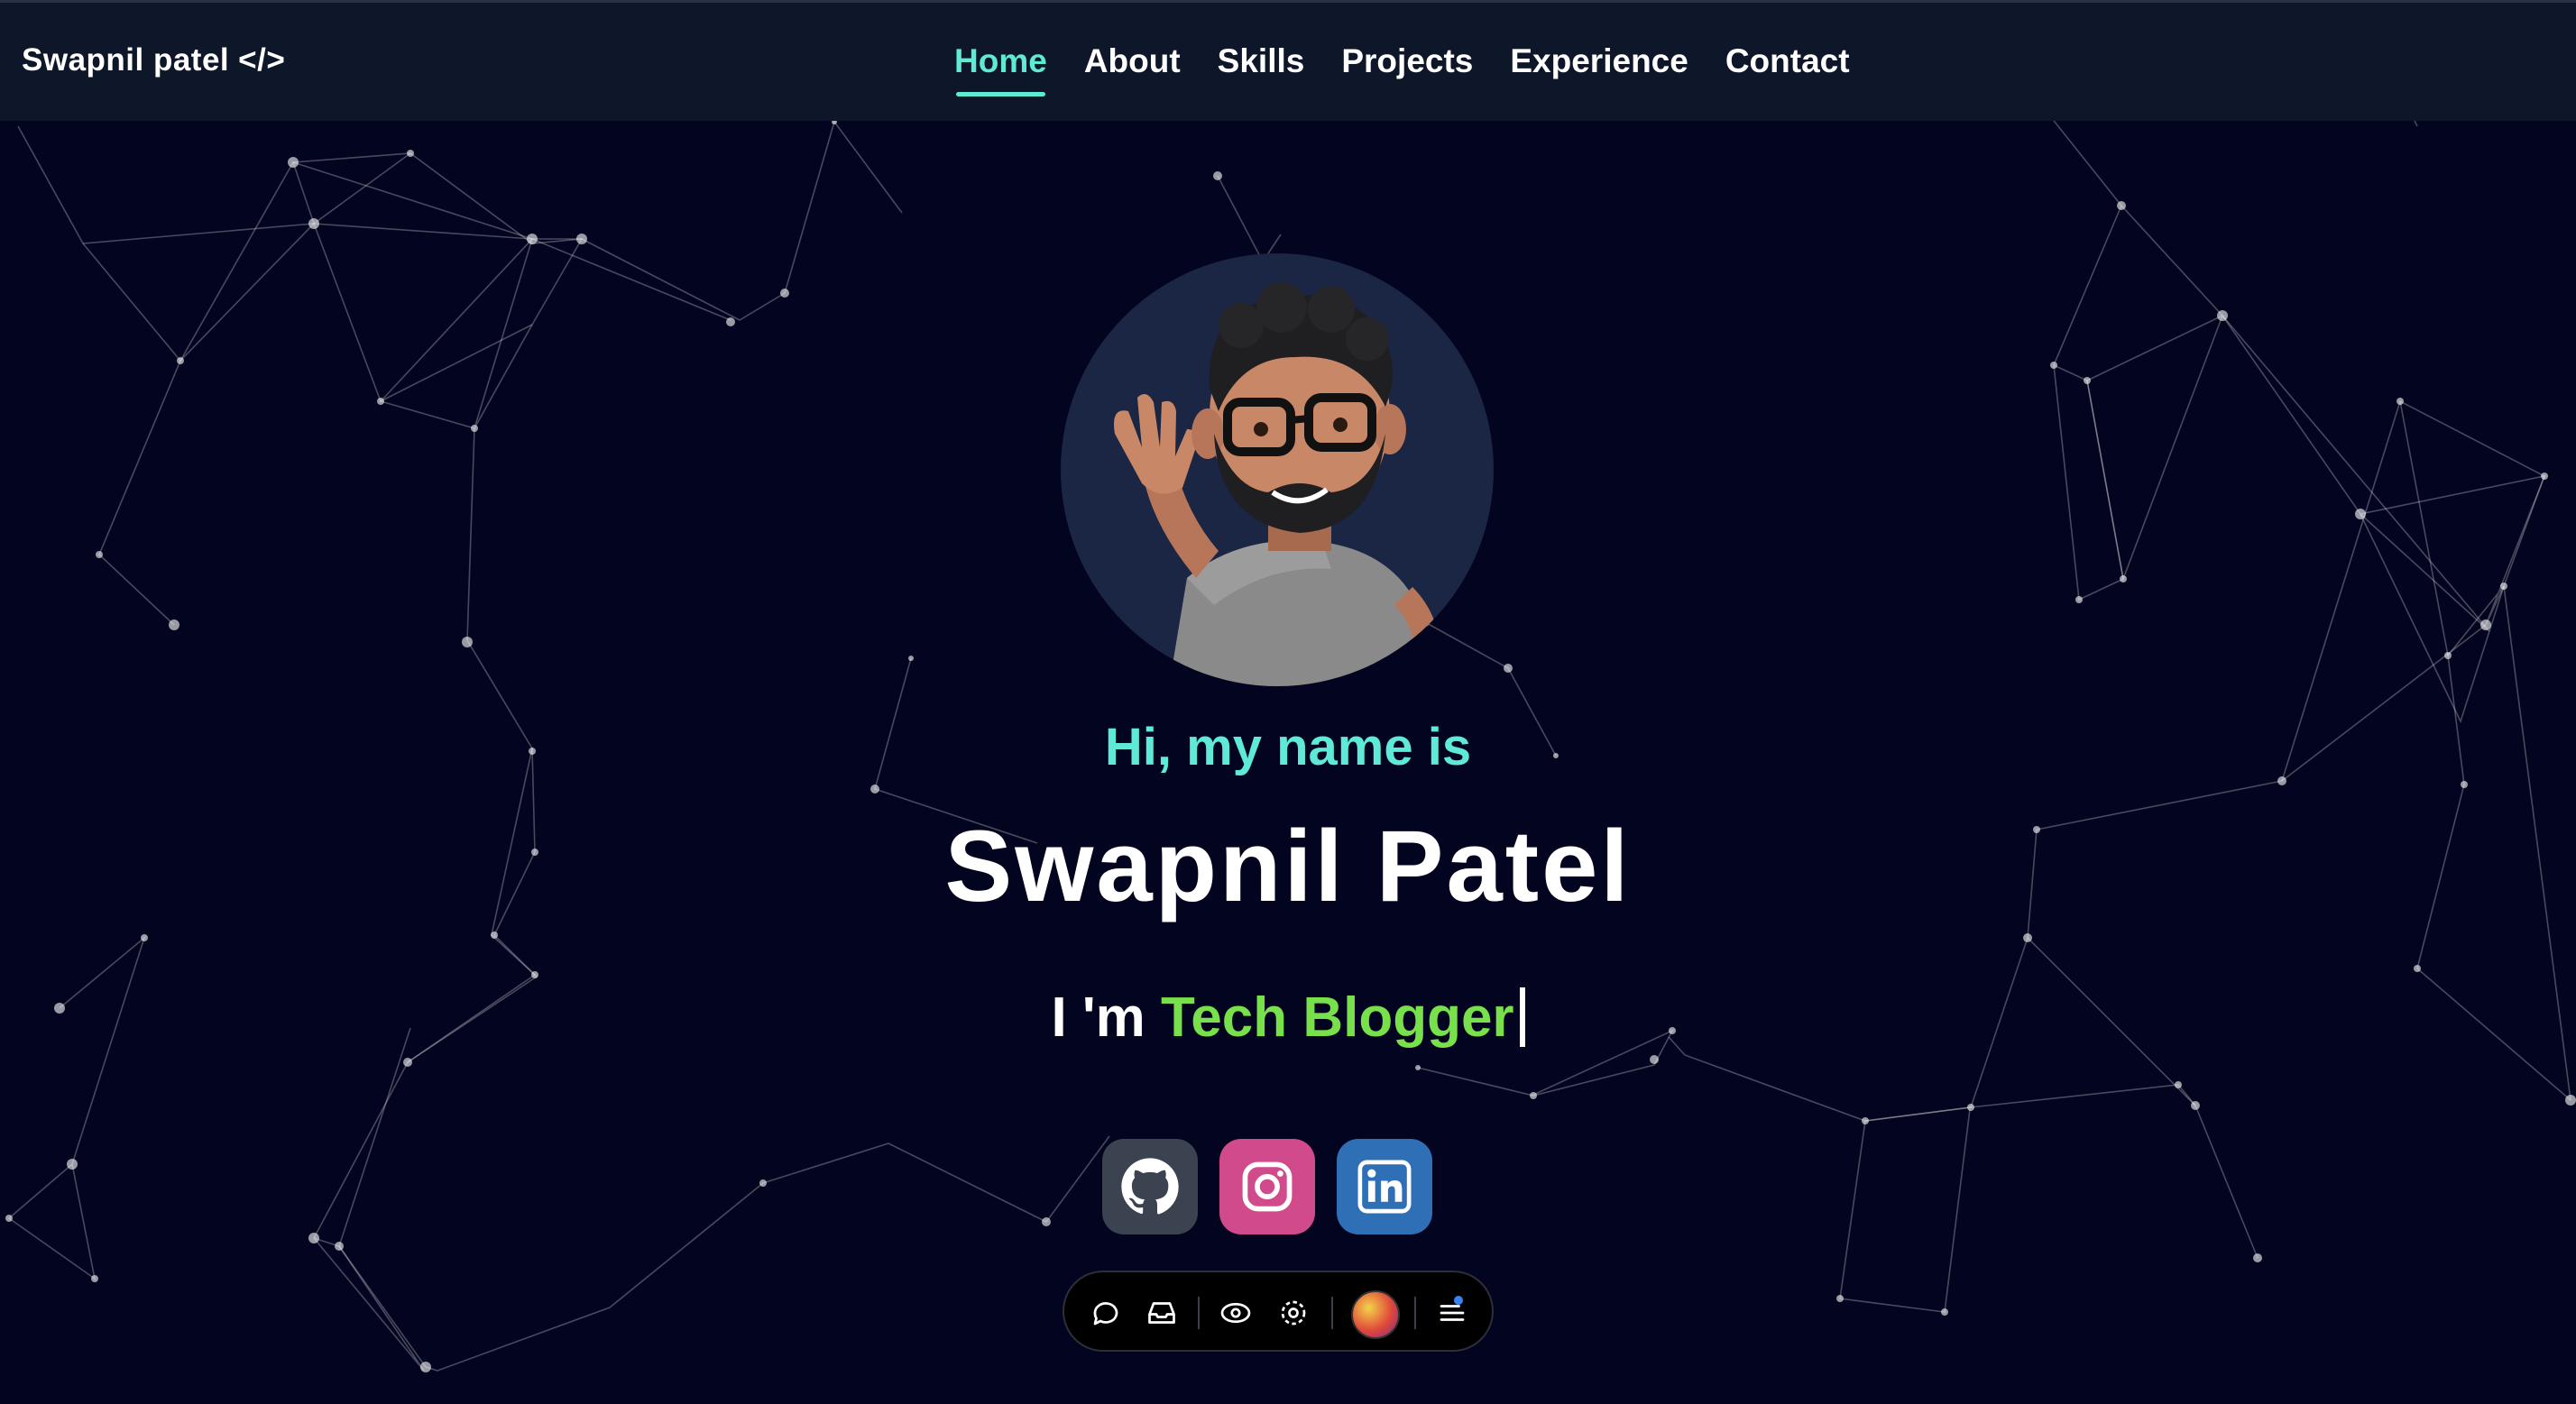  Describe the element at coordinates (1132, 61) in the screenshot. I see `nav-item-about: About` at that location.